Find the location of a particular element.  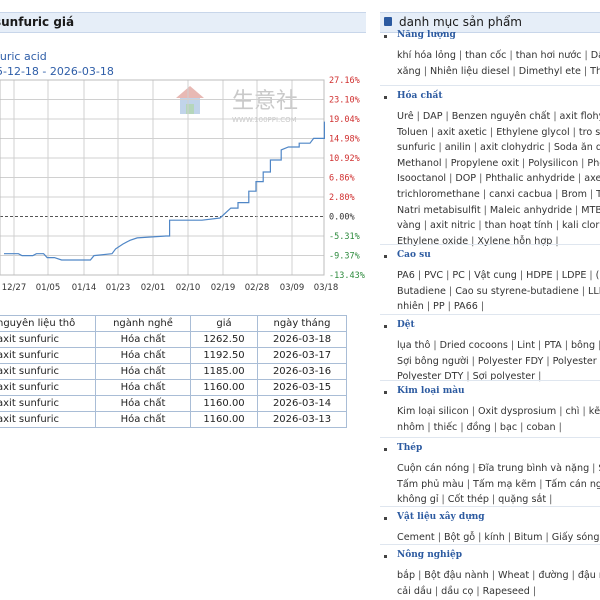

product-link: Oxit dysprosium is located at coordinates (517, 411).